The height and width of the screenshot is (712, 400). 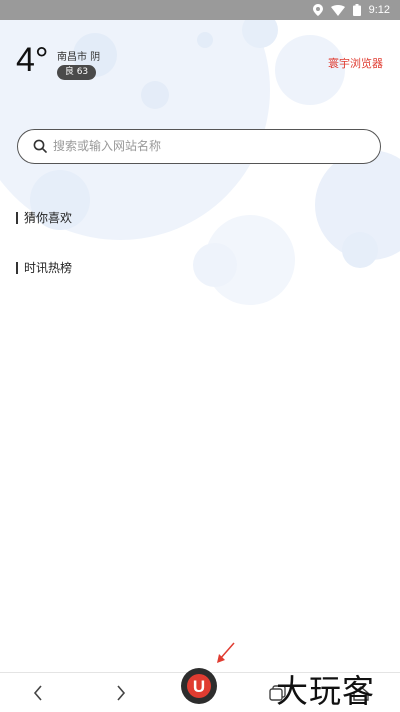 I want to click on chevron-left-icon, so click(x=37, y=692).